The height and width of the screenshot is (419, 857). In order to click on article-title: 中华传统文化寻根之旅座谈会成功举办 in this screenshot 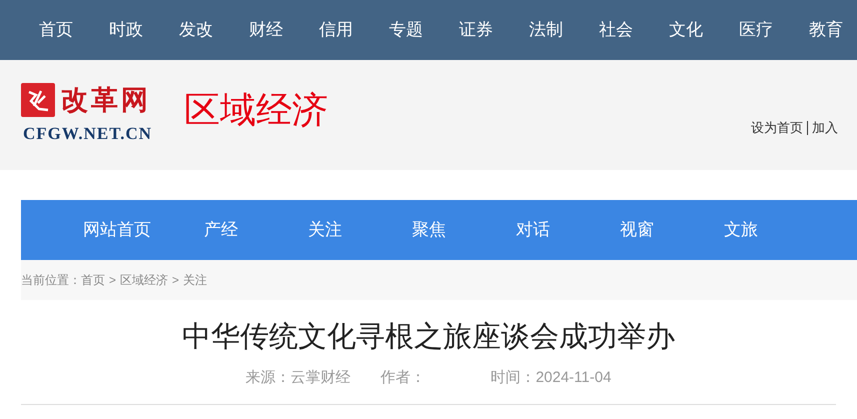, I will do `click(428, 337)`.